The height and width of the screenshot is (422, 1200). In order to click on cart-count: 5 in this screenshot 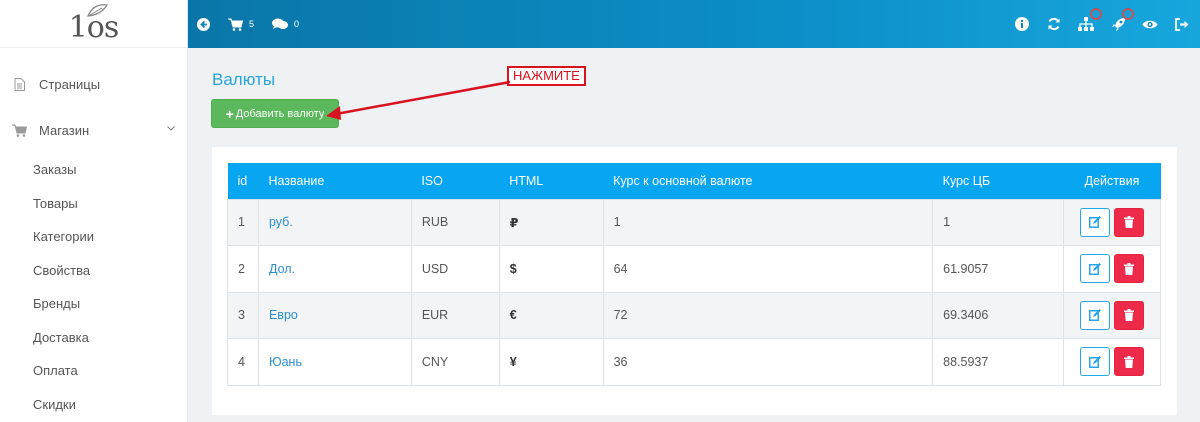, I will do `click(252, 24)`.